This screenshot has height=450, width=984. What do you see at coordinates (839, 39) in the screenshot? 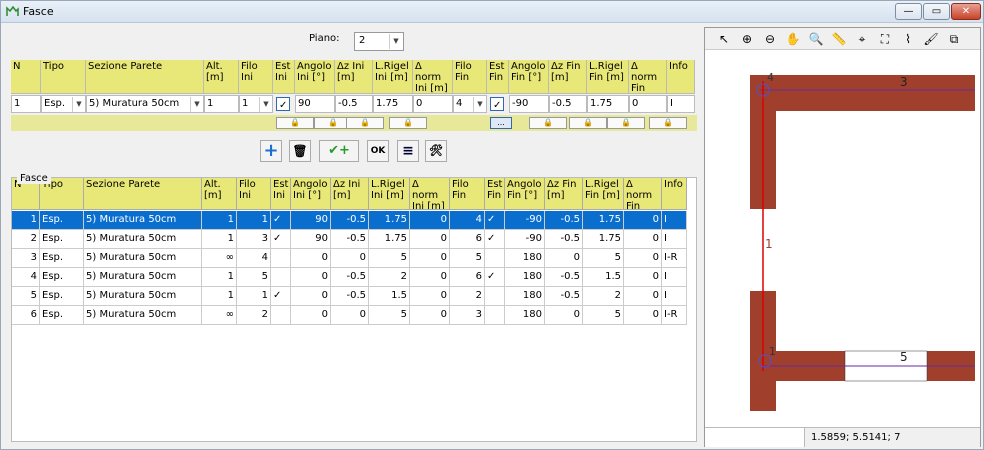
I see `measure-icon: 📏` at bounding box center [839, 39].